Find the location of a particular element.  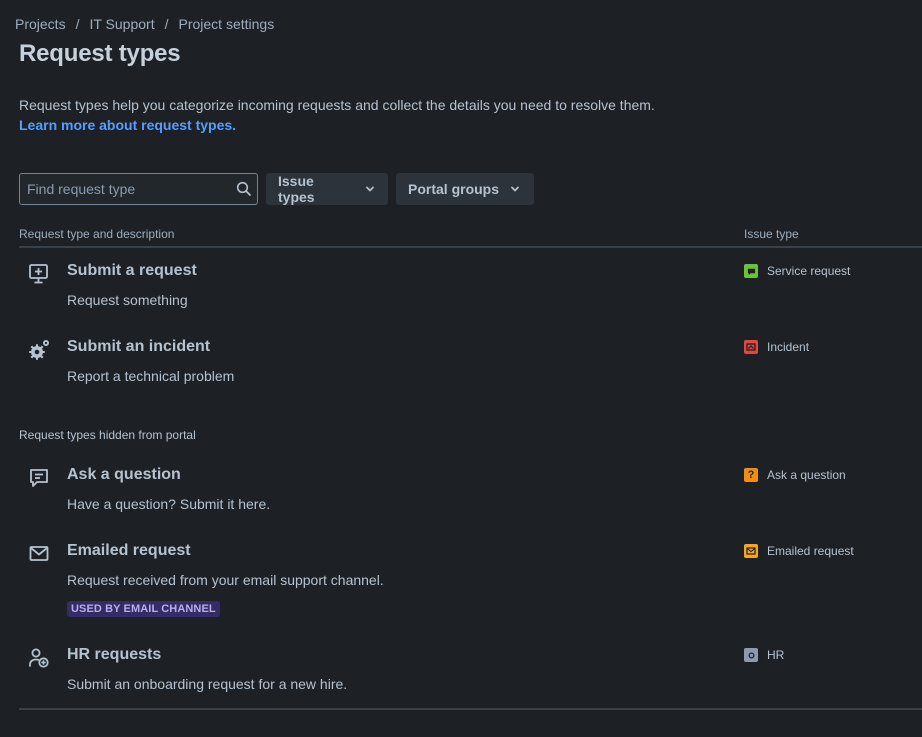

issue-type-cell: ? Ask a question is located at coordinates (795, 475).